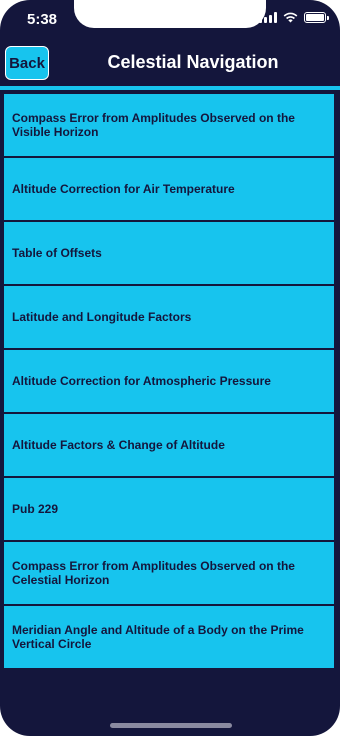  Describe the element at coordinates (193, 62) in the screenshot. I see `page-title: Celestial Navigation` at that location.